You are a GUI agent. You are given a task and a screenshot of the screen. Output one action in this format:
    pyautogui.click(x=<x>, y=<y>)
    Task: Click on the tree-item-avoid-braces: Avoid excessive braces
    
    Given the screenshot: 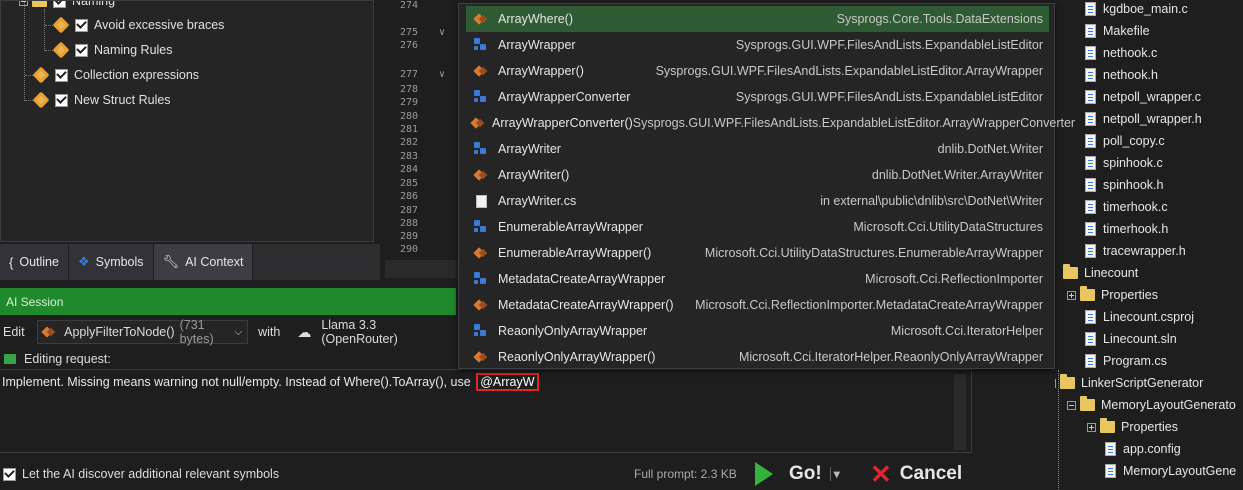 What is the action you would take?
    pyautogui.click(x=138, y=25)
    